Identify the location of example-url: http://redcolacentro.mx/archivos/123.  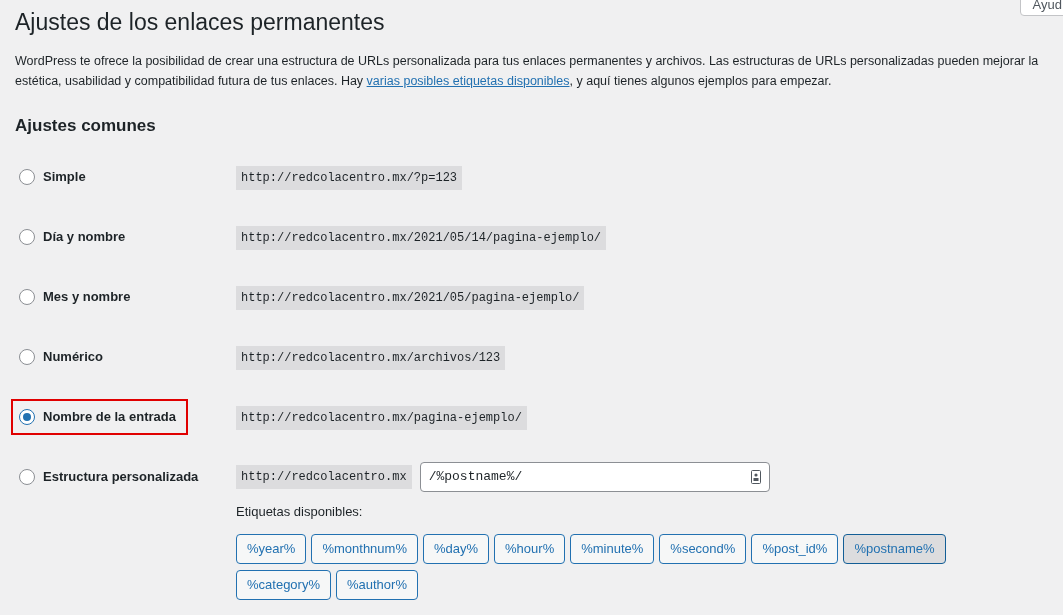
(371, 357).